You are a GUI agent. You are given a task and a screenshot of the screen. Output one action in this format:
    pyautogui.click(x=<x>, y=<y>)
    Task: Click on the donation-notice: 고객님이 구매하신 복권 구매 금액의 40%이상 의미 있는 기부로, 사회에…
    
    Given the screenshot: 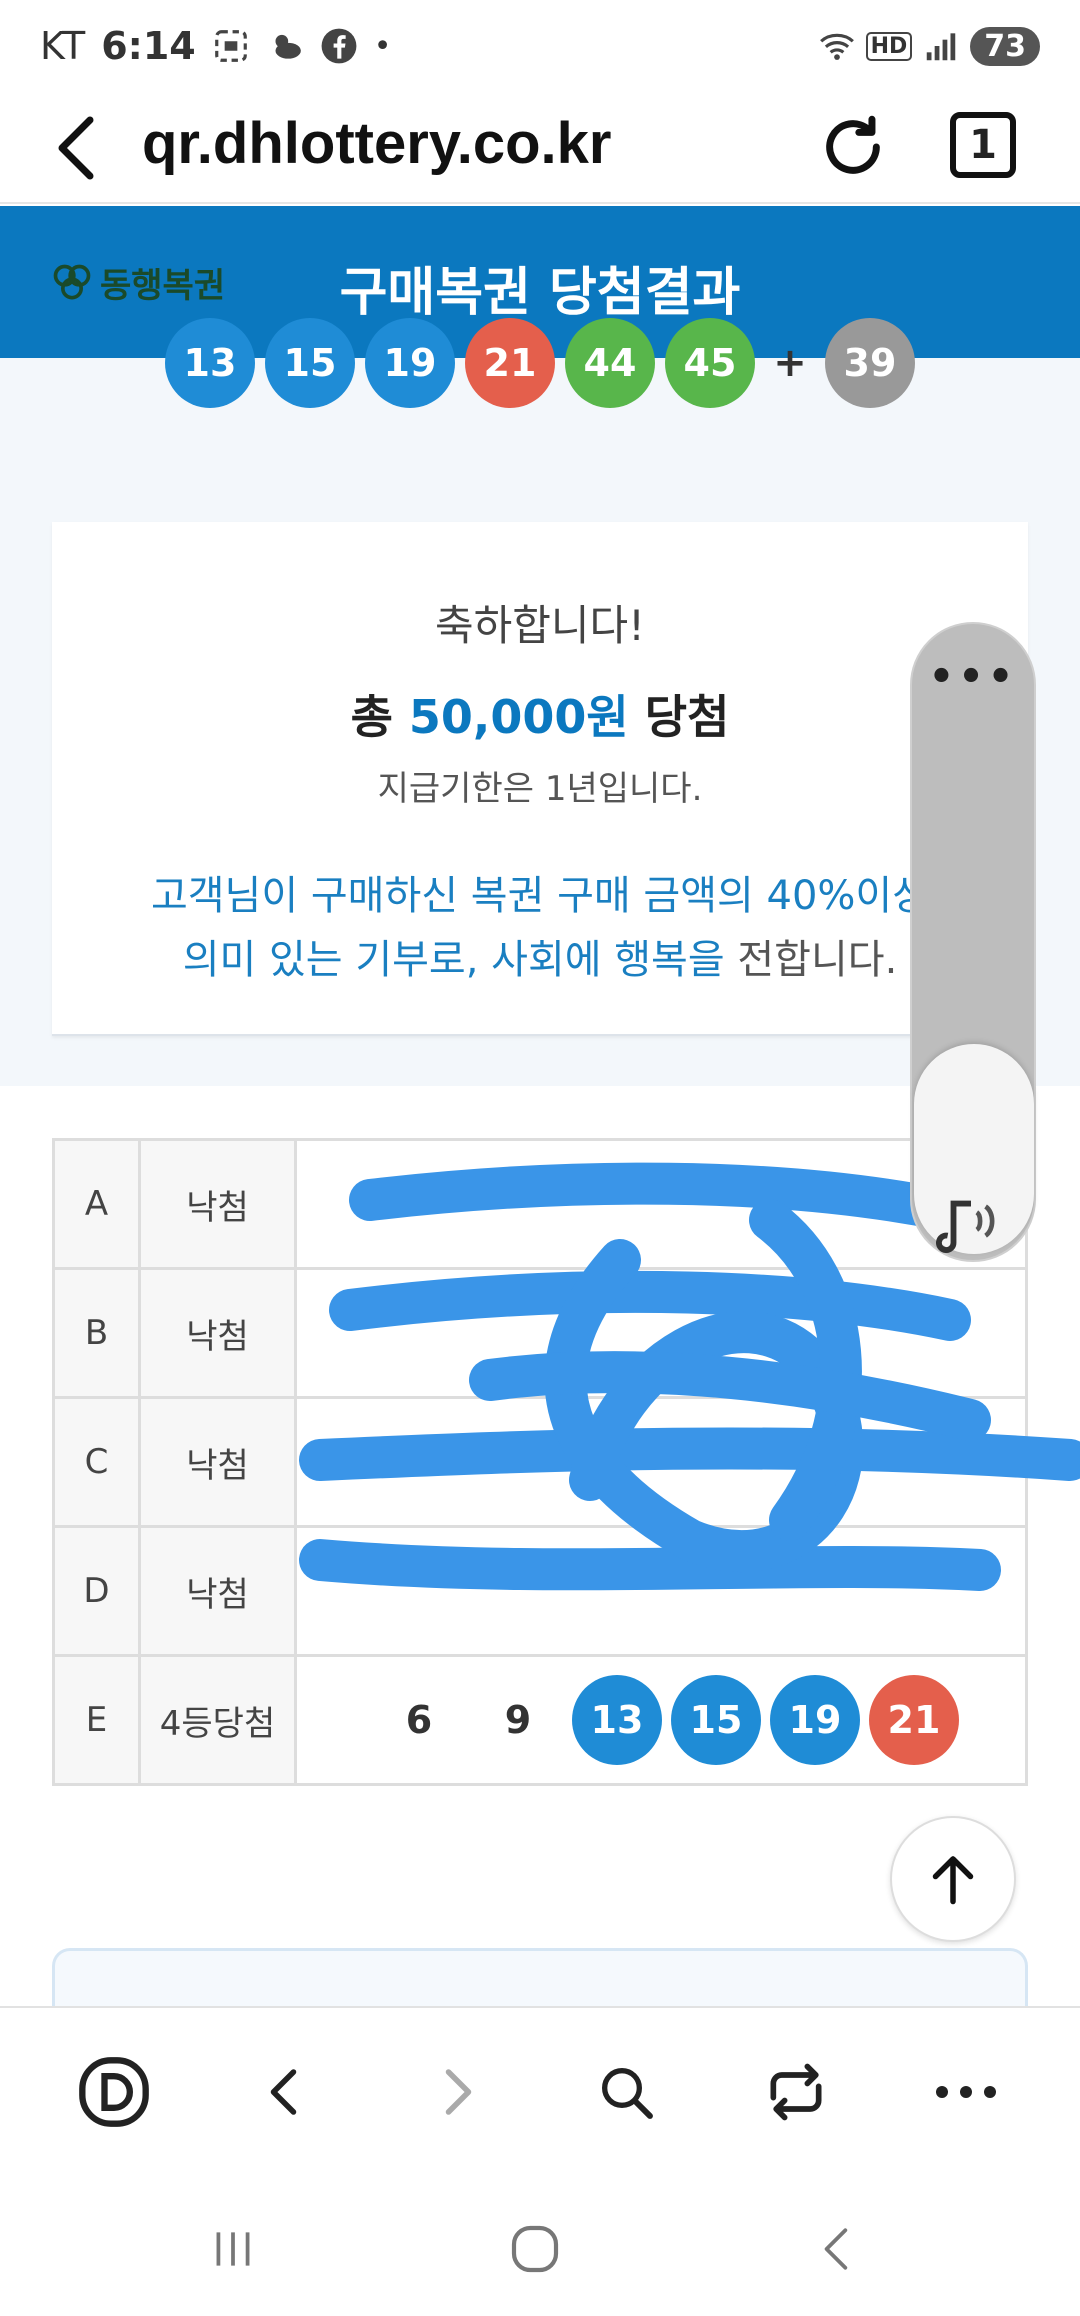 What is the action you would take?
    pyautogui.click(x=540, y=928)
    